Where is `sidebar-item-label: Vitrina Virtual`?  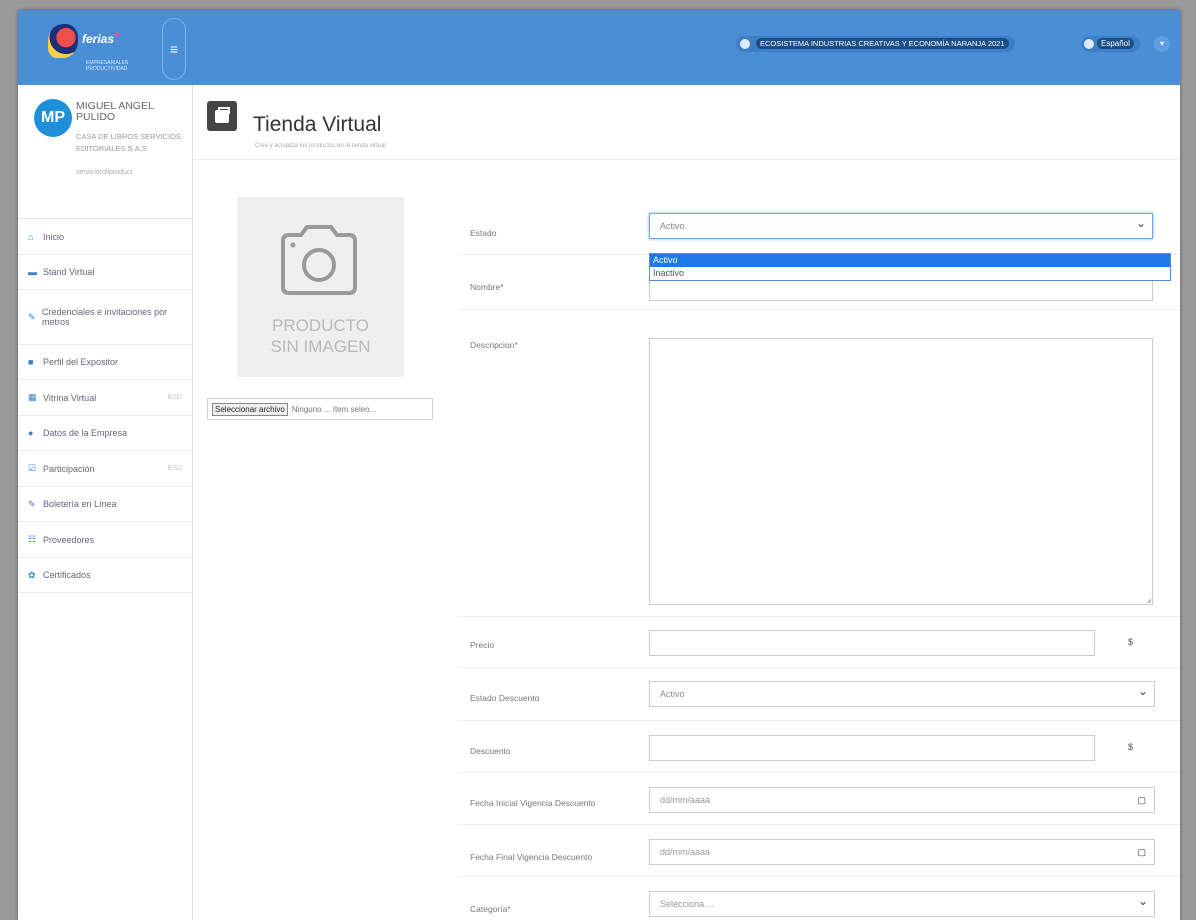 sidebar-item-label: Vitrina Virtual is located at coordinates (70, 397).